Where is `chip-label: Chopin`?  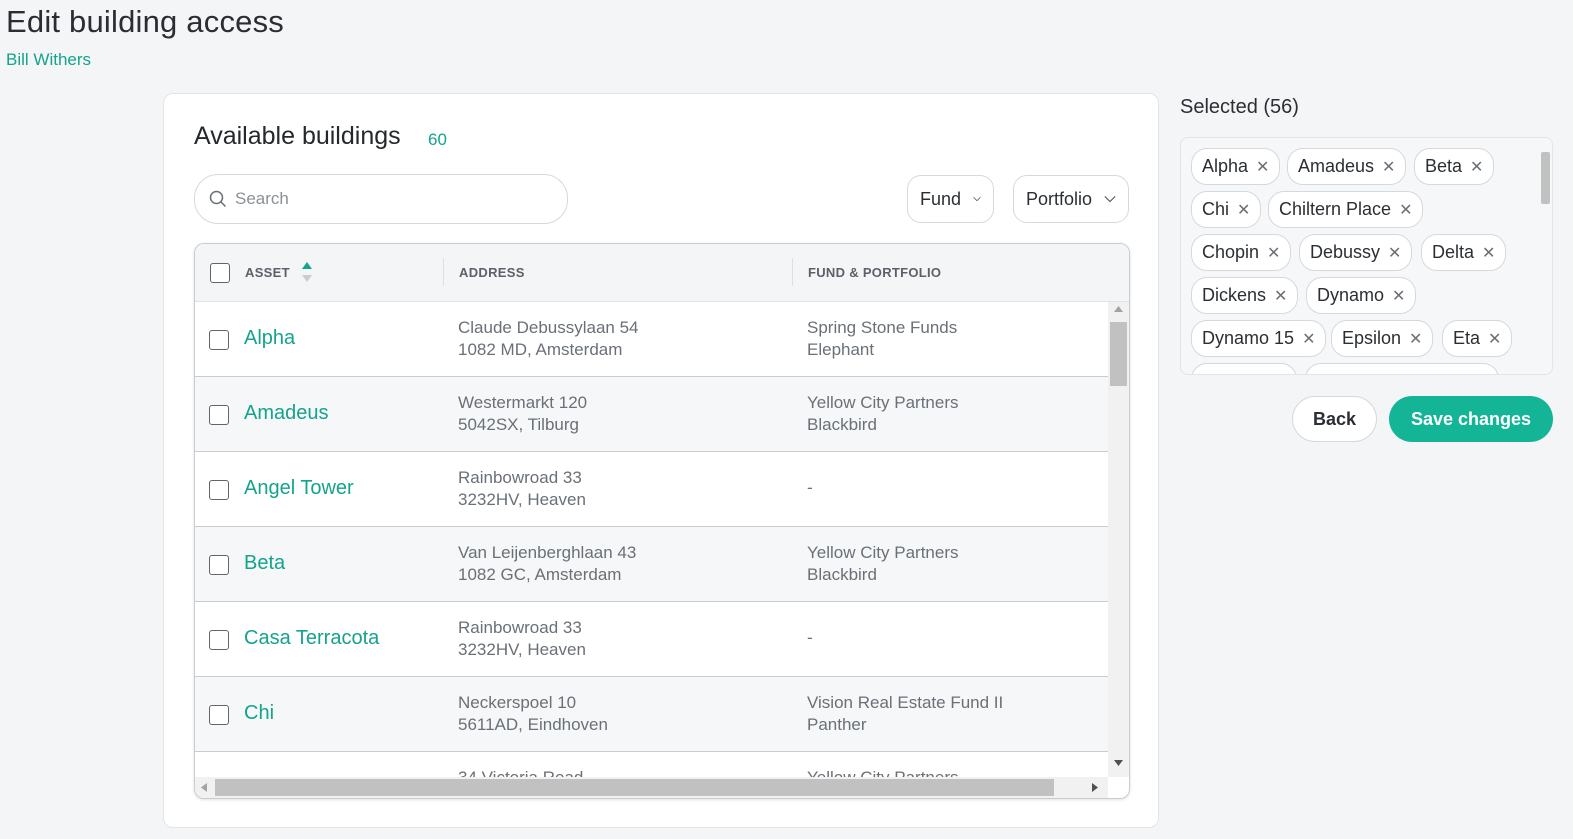 chip-label: Chopin is located at coordinates (1231, 252).